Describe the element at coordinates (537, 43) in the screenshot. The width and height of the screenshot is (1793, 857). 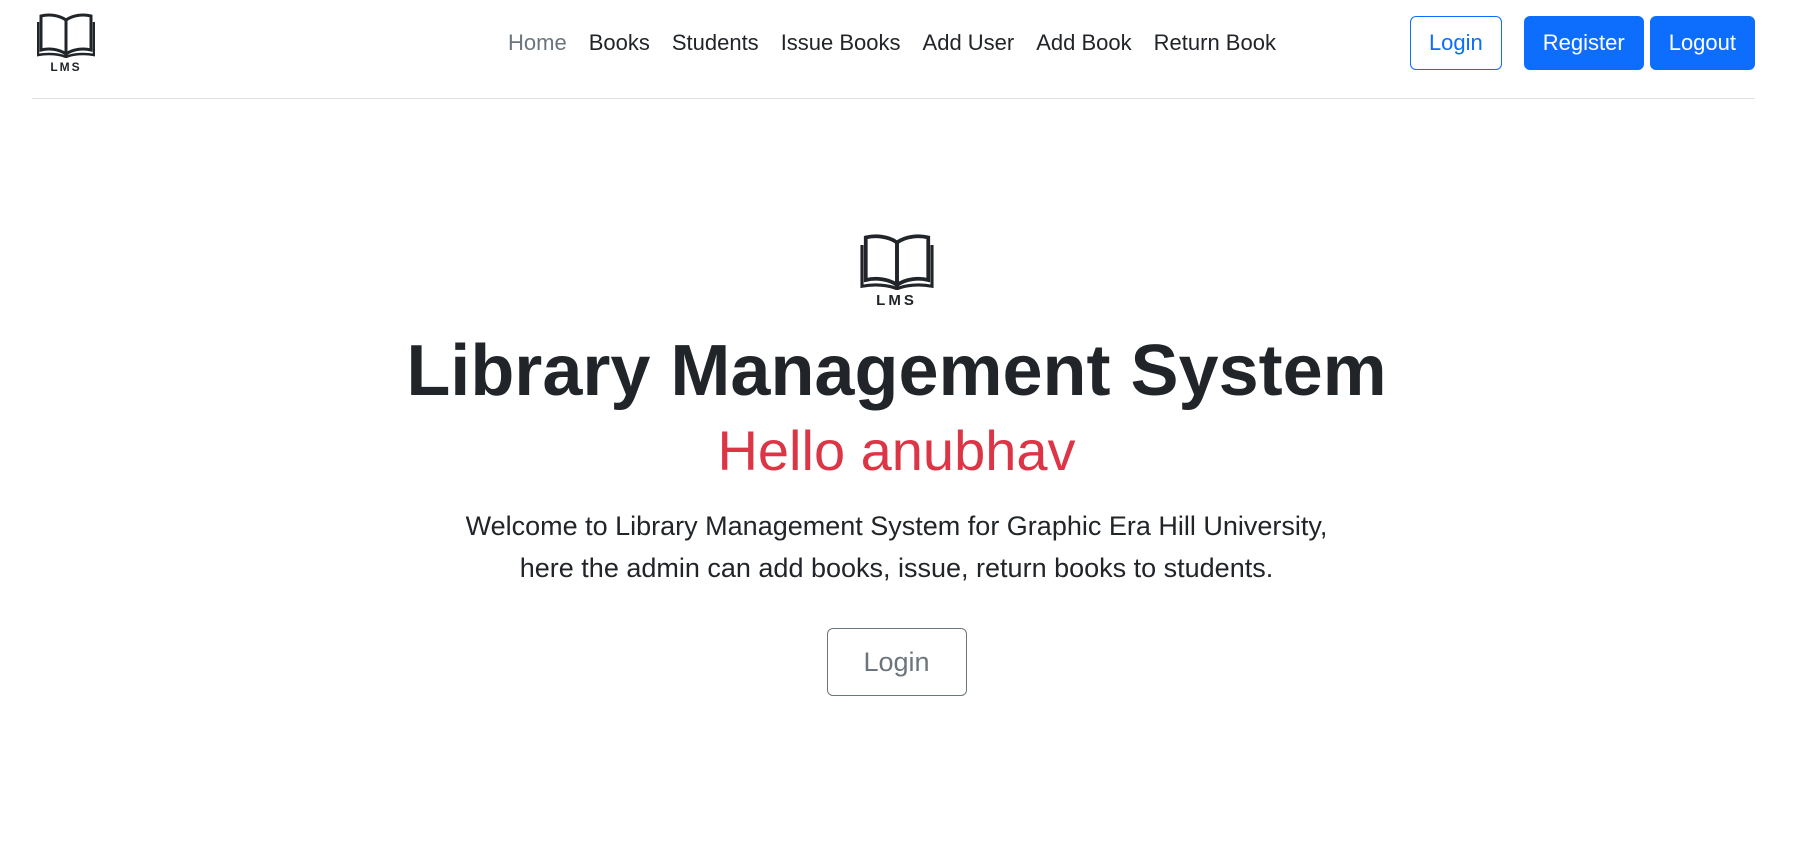
I see `nav-home: Home` at that location.